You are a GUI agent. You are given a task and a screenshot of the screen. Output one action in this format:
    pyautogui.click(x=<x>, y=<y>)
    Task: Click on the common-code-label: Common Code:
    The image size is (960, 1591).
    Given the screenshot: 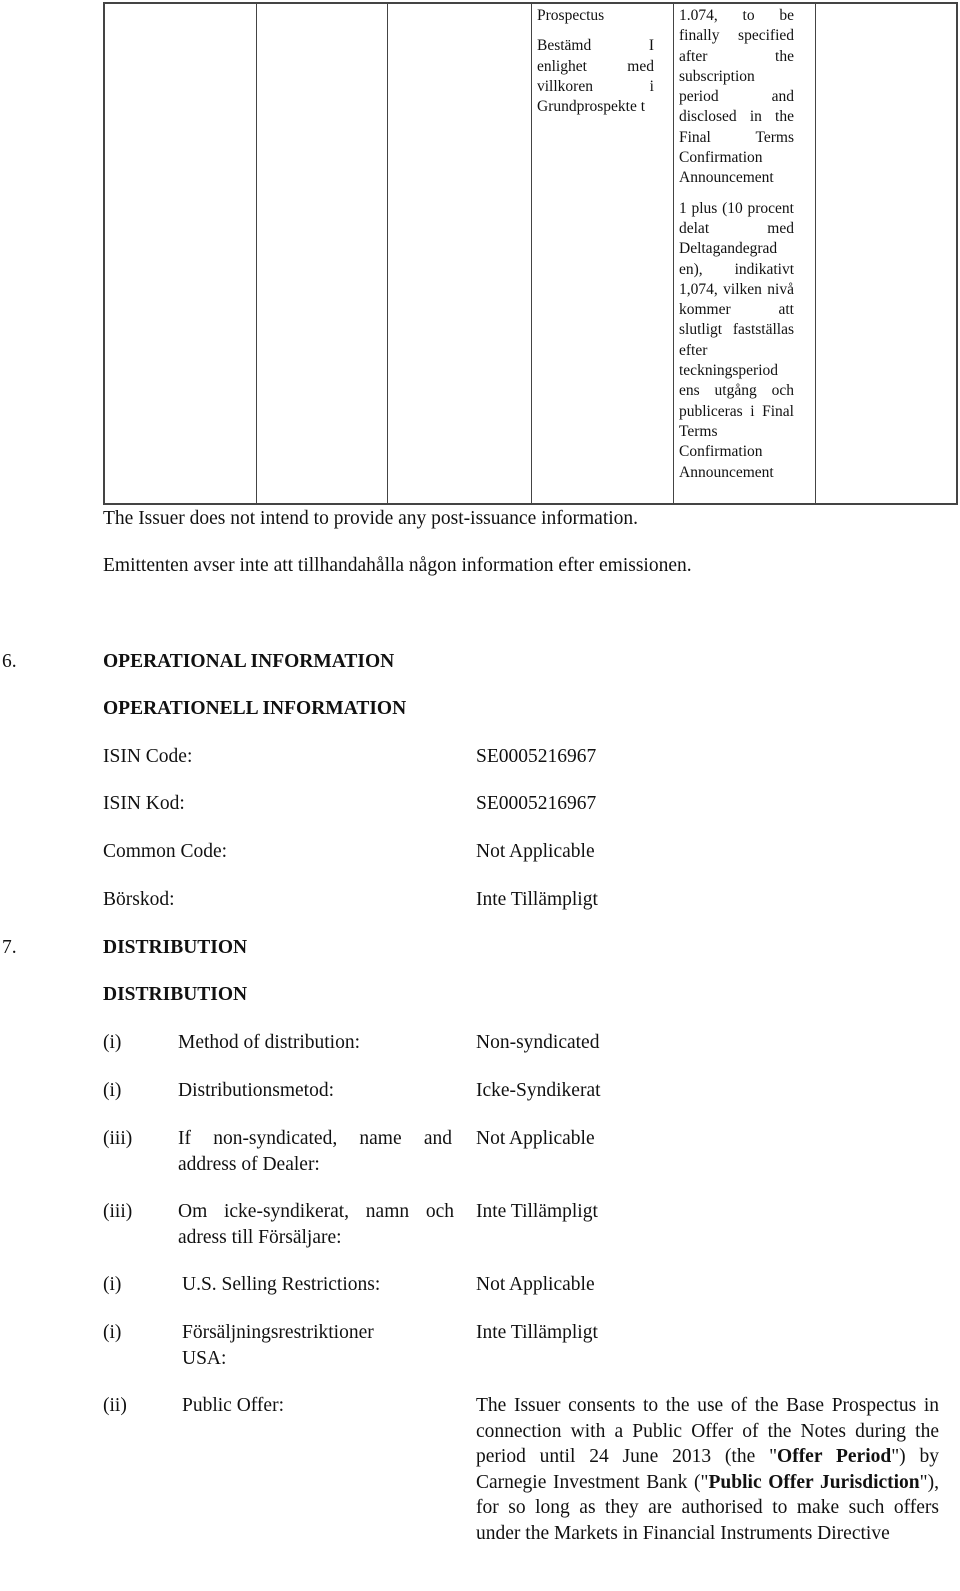 What is the action you would take?
    pyautogui.click(x=165, y=851)
    